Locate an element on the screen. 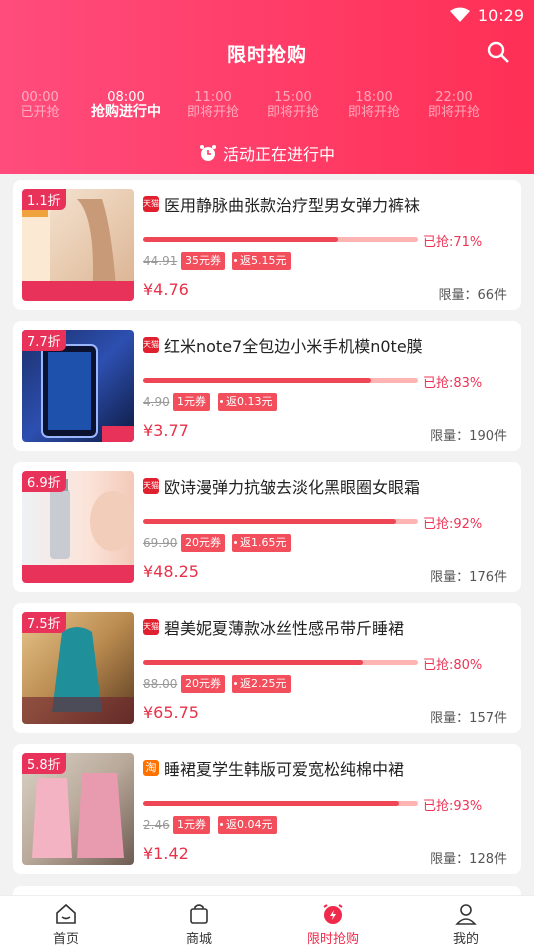 The width and height of the screenshot is (534, 949). sold-percent: 已抢:92% is located at coordinates (453, 524).